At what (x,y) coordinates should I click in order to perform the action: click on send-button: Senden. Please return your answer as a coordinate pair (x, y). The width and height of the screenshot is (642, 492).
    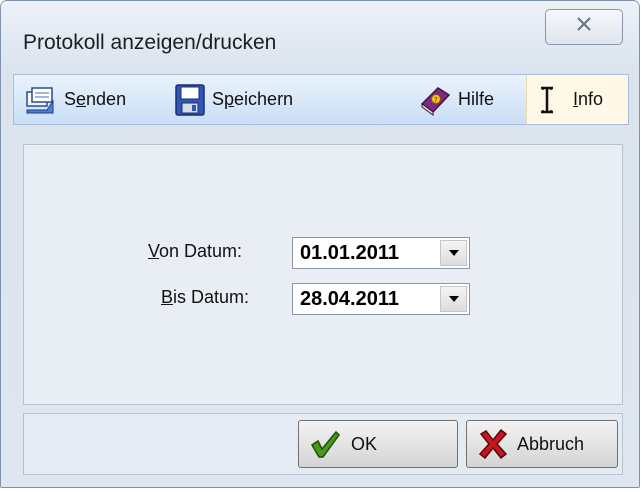
    Looking at the image, I should click on (75, 99).